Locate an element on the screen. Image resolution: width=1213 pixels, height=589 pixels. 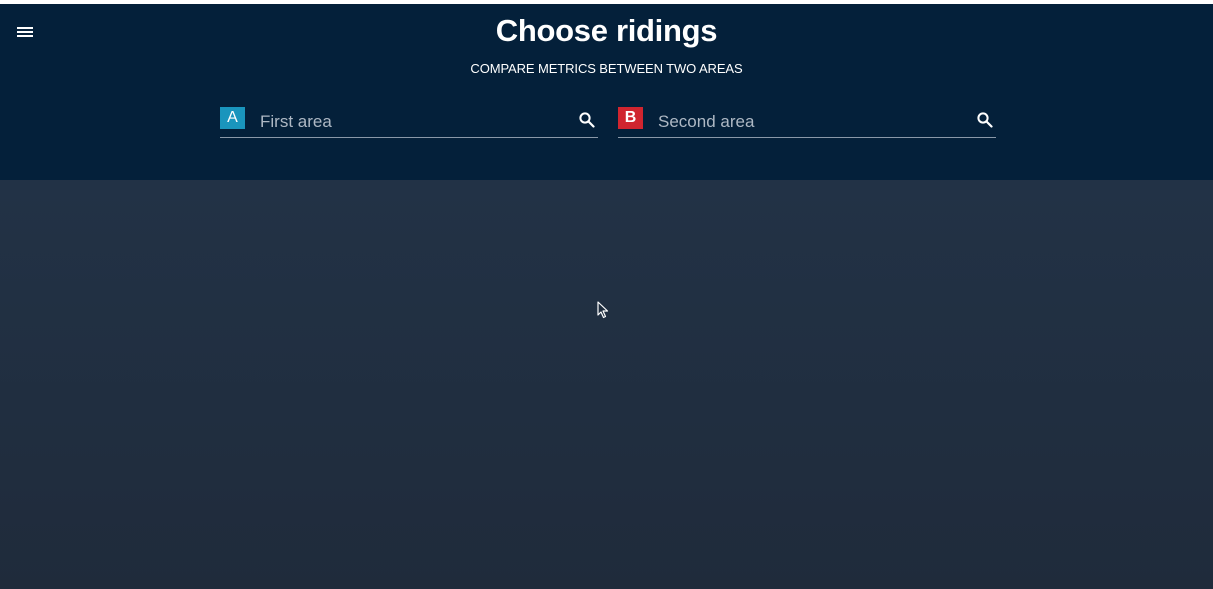
first-area-input is located at coordinates (410, 122).